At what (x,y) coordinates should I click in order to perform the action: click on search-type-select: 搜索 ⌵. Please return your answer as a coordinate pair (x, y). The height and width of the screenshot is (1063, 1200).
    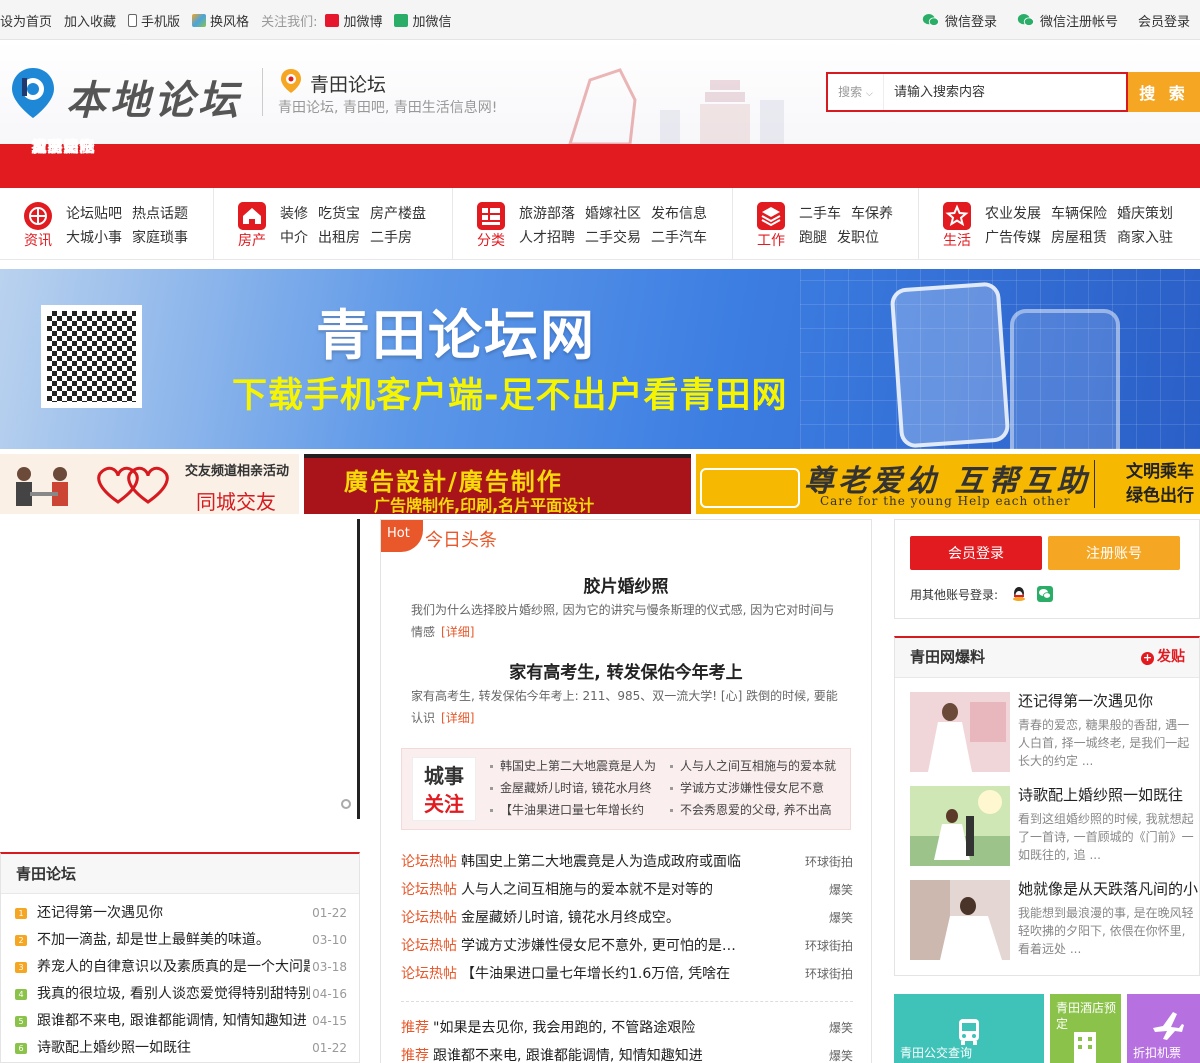
    Looking at the image, I should click on (856, 92).